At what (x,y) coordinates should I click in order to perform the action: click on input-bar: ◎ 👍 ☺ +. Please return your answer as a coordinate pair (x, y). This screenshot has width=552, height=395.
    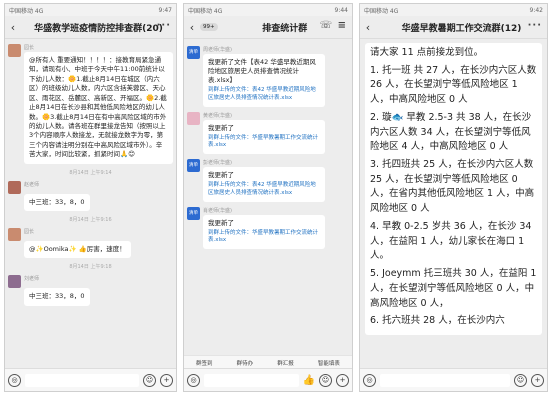
    Looking at the image, I should click on (268, 379).